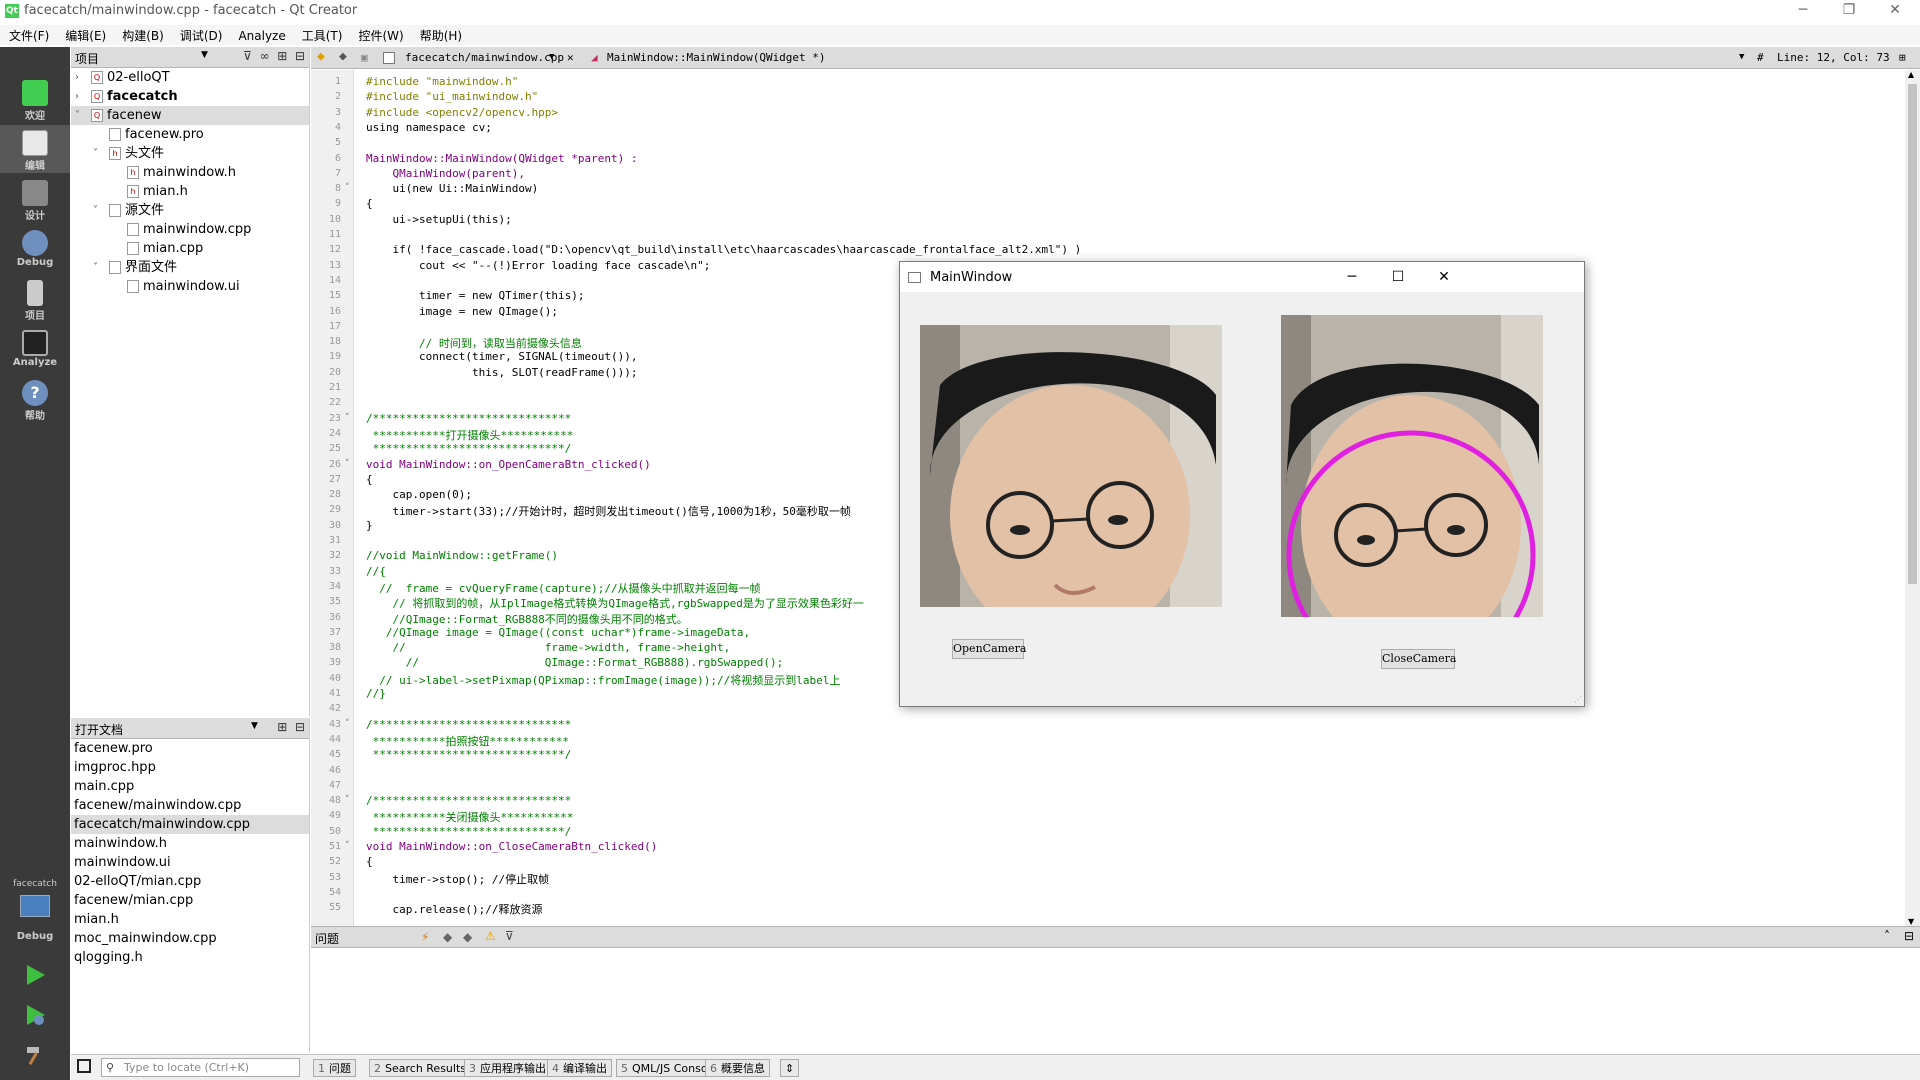 The height and width of the screenshot is (1080, 1920). I want to click on mode-edit: 编辑, so click(35, 149).